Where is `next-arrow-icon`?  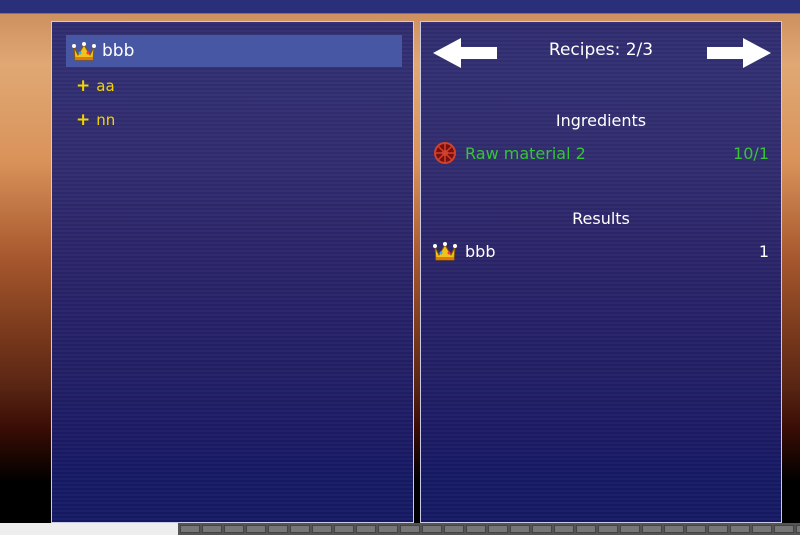 next-arrow-icon is located at coordinates (739, 53).